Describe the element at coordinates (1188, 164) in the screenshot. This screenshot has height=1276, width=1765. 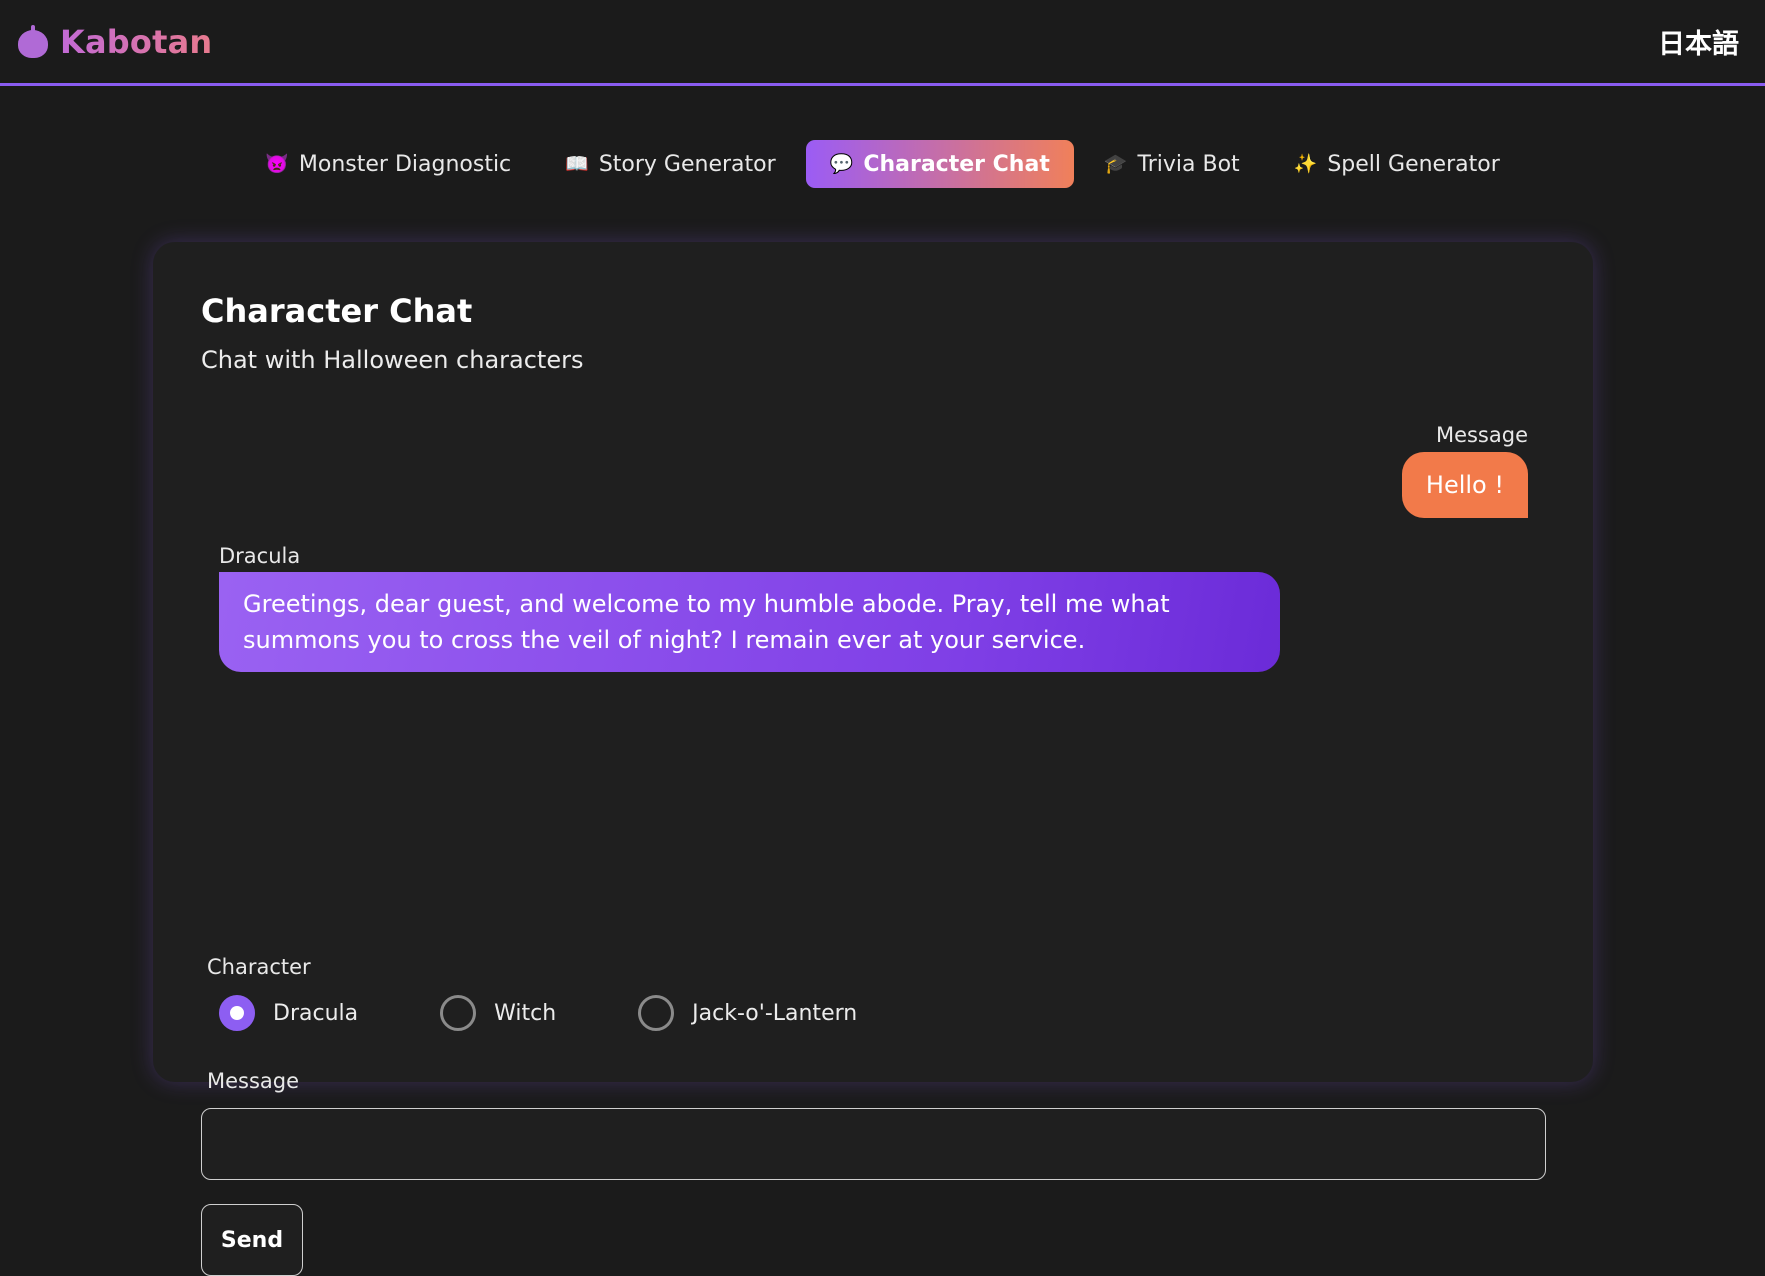
I see `tab-label: Trivia Bot` at that location.